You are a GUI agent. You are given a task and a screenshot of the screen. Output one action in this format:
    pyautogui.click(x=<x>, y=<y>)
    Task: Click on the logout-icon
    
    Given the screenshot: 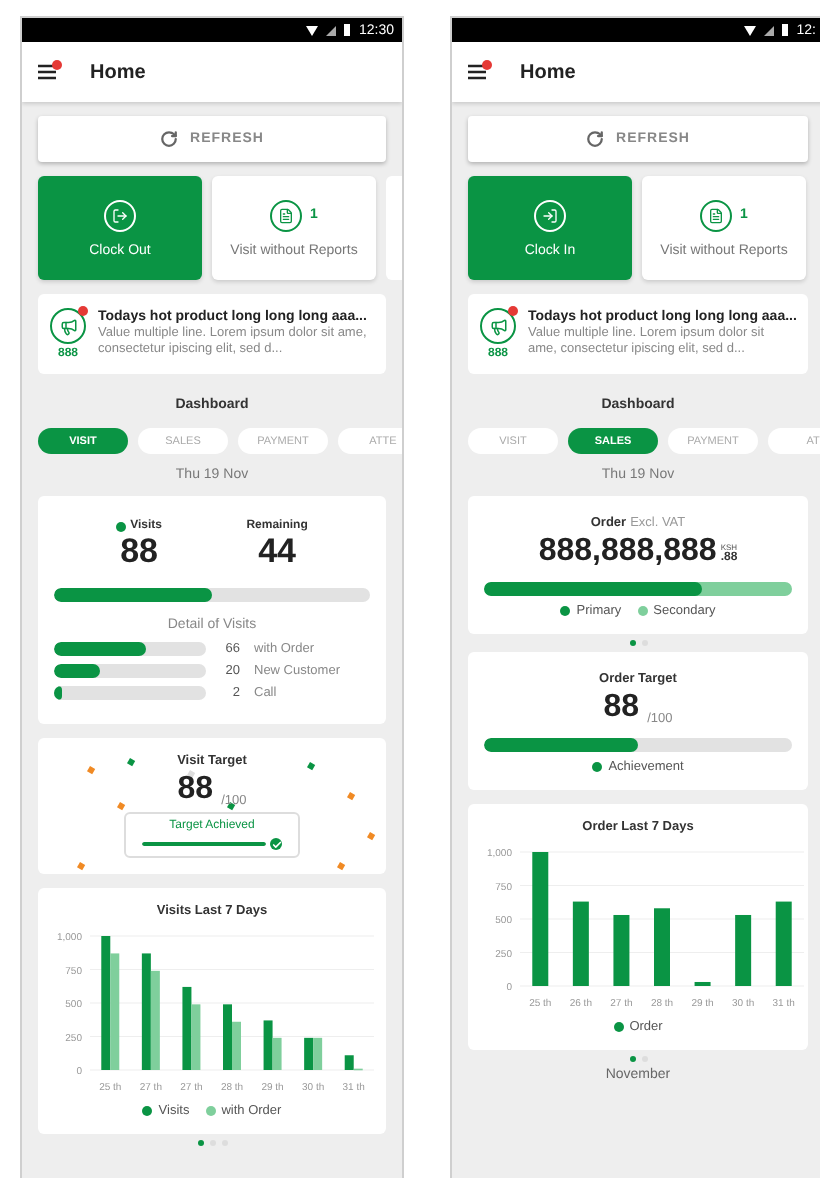 What is the action you would take?
    pyautogui.click(x=120, y=215)
    